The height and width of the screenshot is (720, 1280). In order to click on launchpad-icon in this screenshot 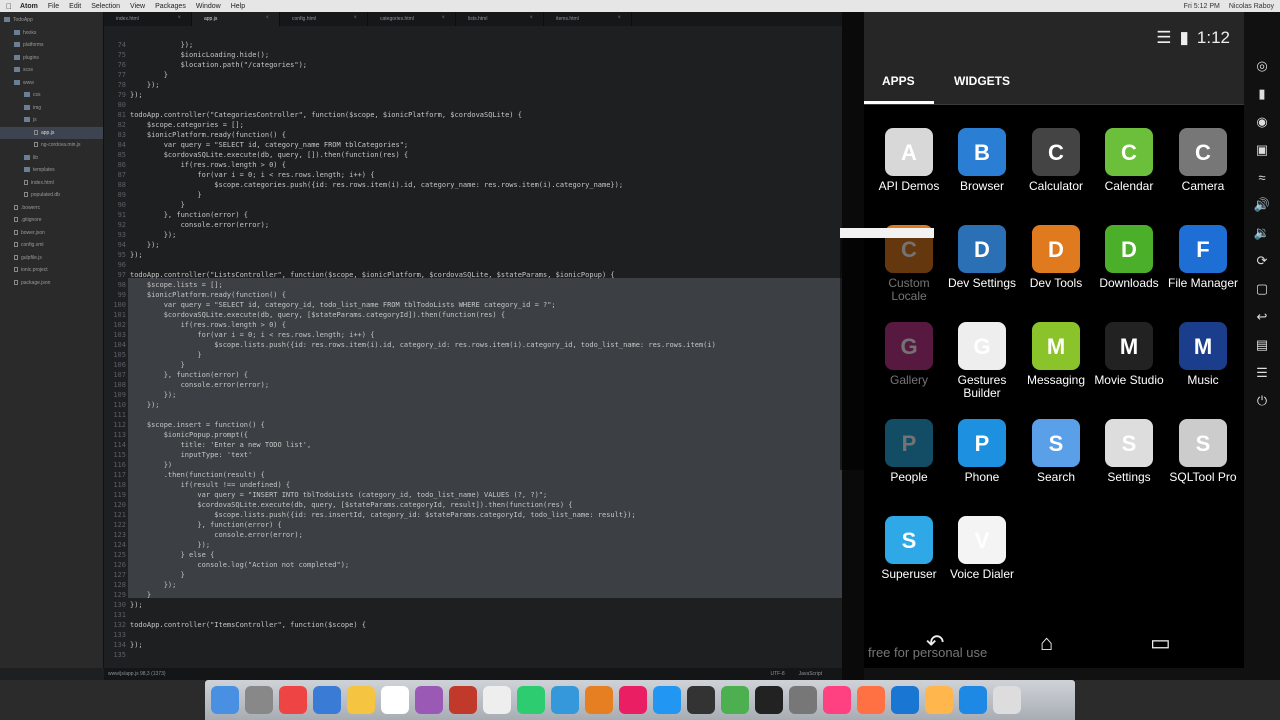, I will do `click(259, 700)`.